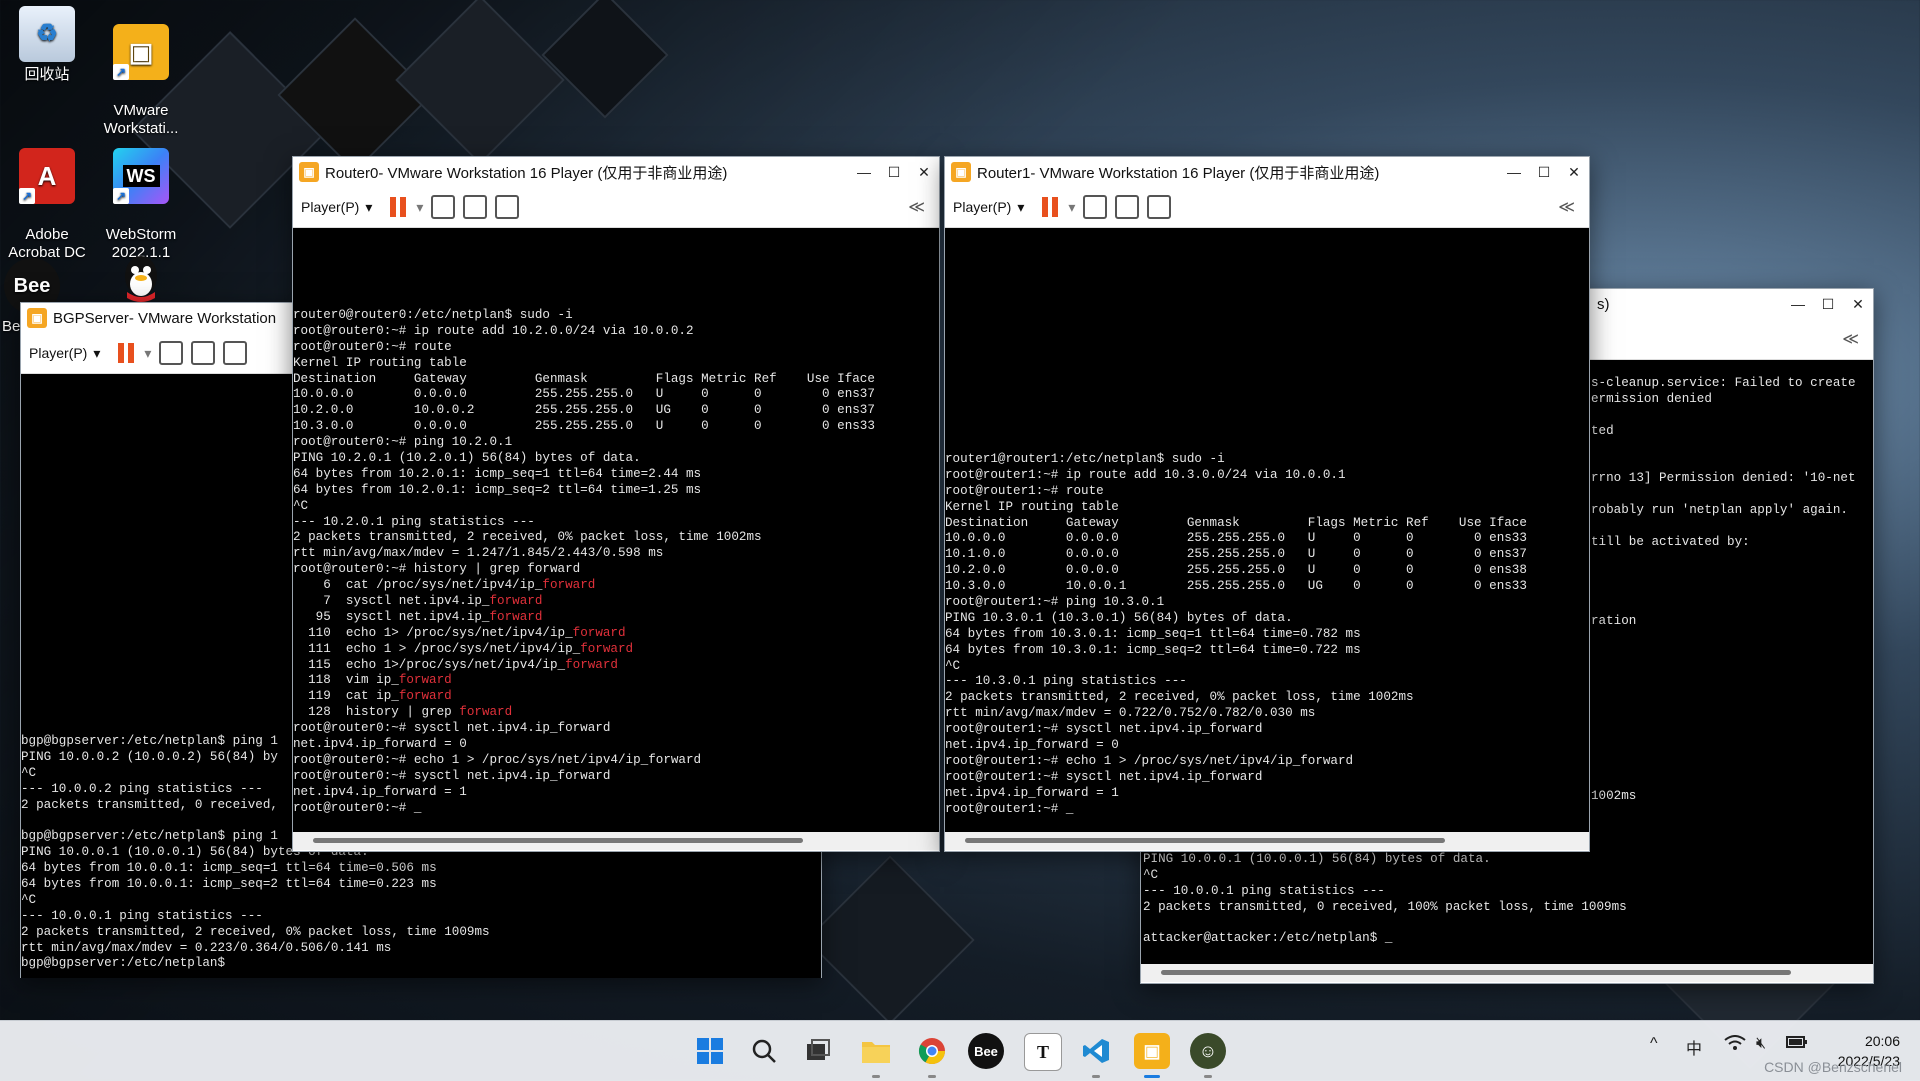  Describe the element at coordinates (986, 1051) in the screenshot. I see `bee-icon: Bee` at that location.